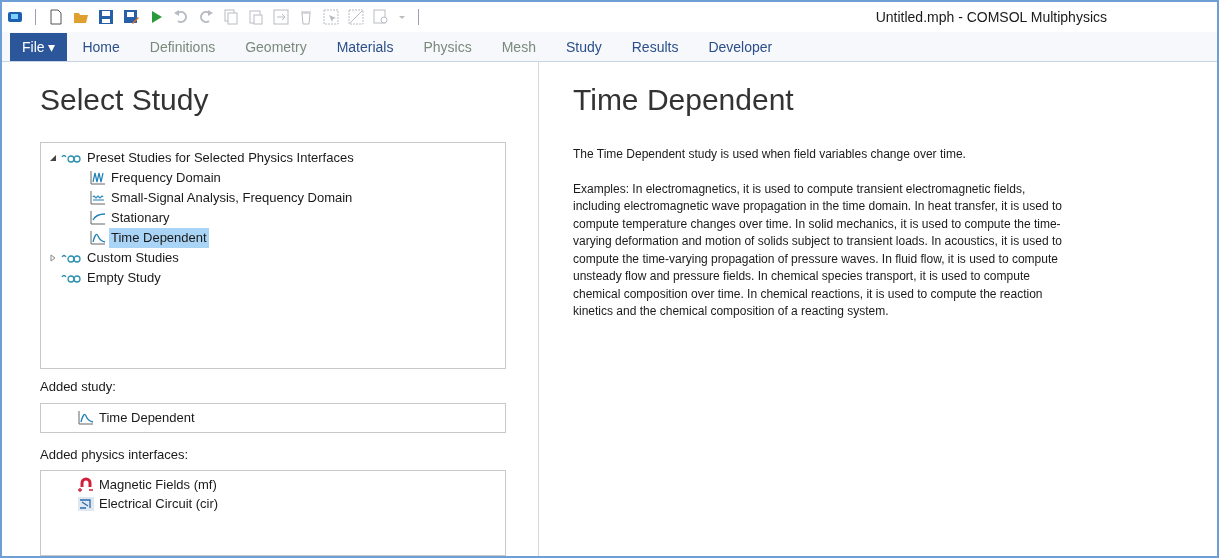 The width and height of the screenshot is (1219, 558). I want to click on ribbon-tab: Results, so click(655, 47).